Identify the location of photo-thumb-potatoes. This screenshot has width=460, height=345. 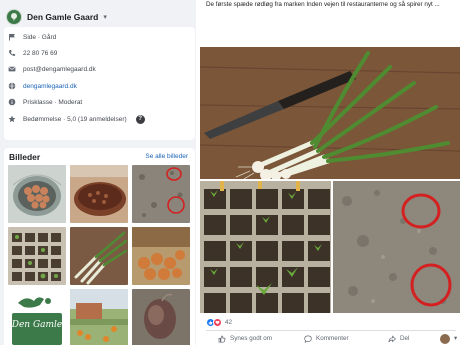
(161, 256).